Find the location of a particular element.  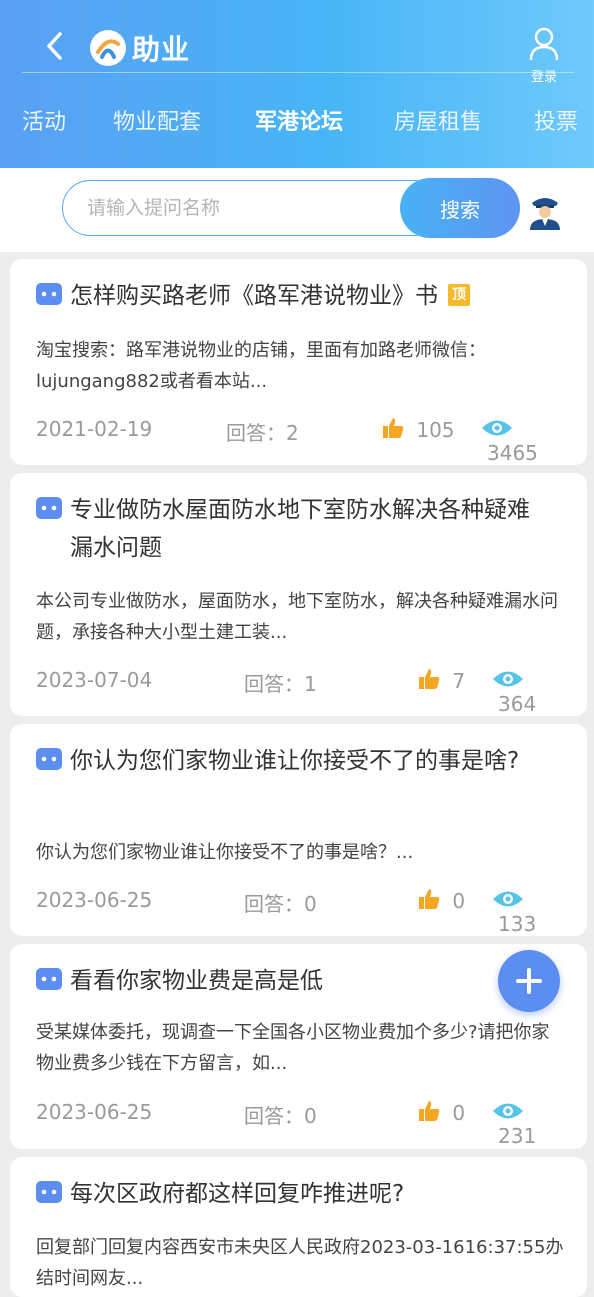

post-answers: 回答：2 is located at coordinates (262, 433).